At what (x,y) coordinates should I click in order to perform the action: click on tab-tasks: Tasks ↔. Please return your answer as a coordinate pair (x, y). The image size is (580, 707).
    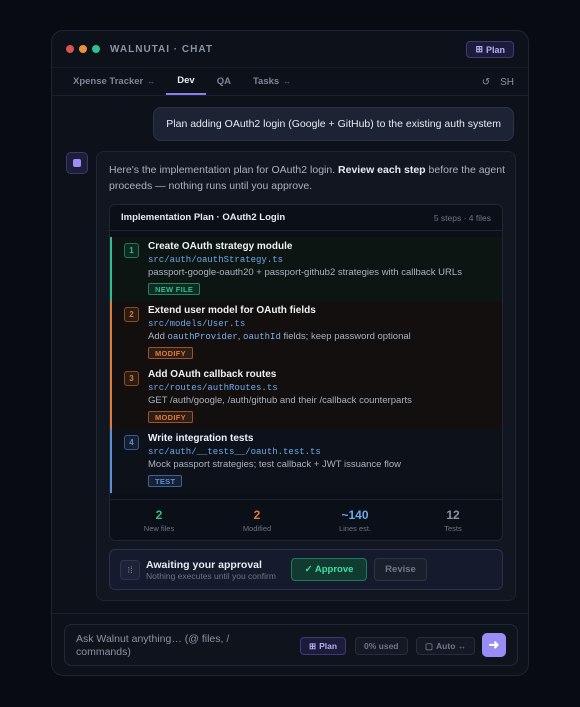
    Looking at the image, I should click on (272, 81).